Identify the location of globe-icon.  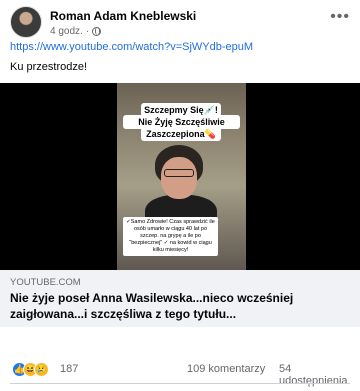
(97, 31).